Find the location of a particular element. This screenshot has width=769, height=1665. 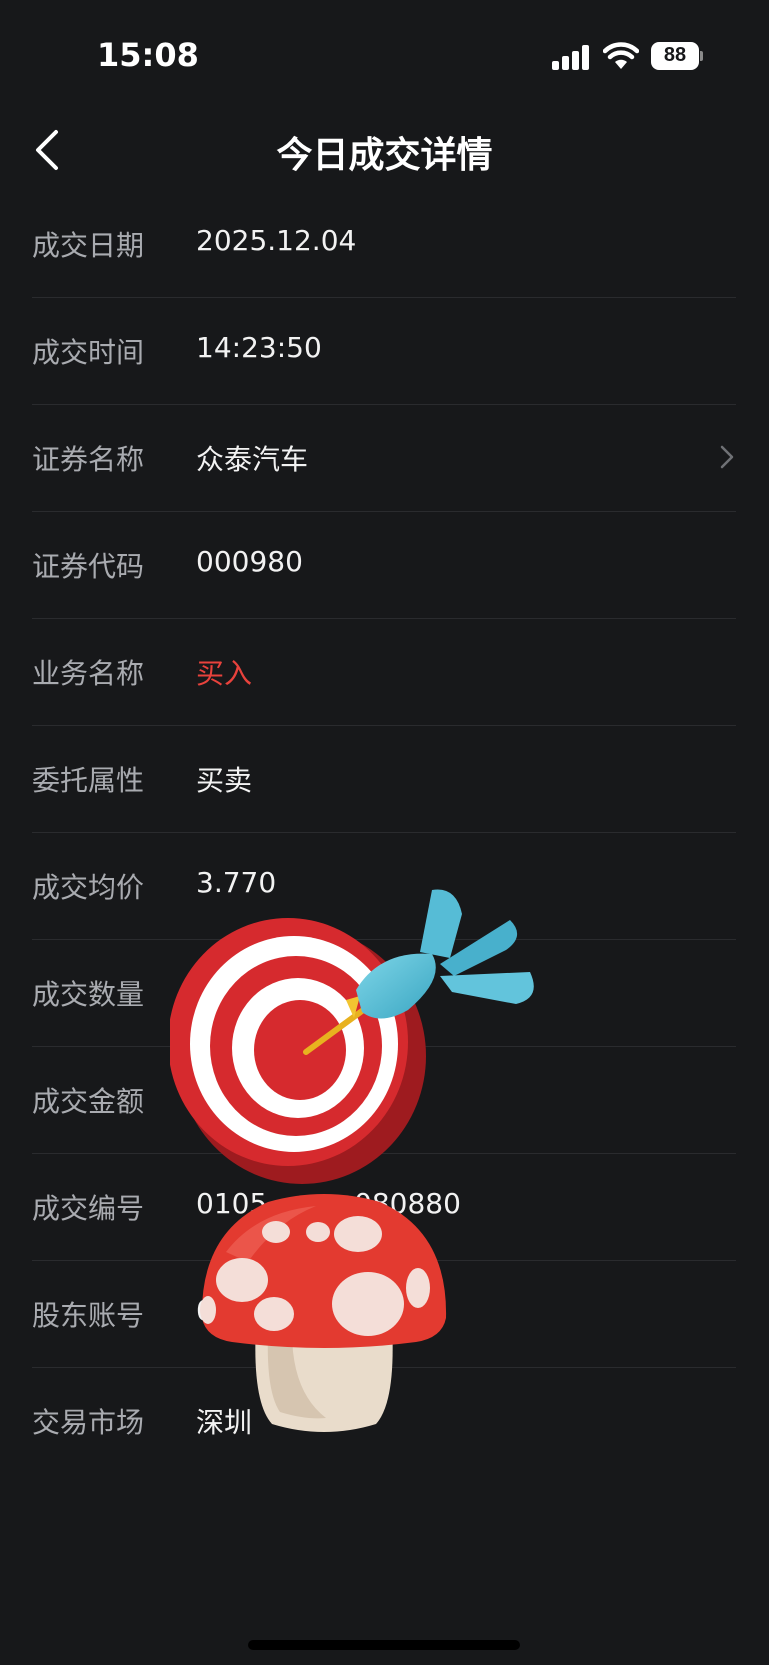

chevron-right-icon is located at coordinates (727, 457).